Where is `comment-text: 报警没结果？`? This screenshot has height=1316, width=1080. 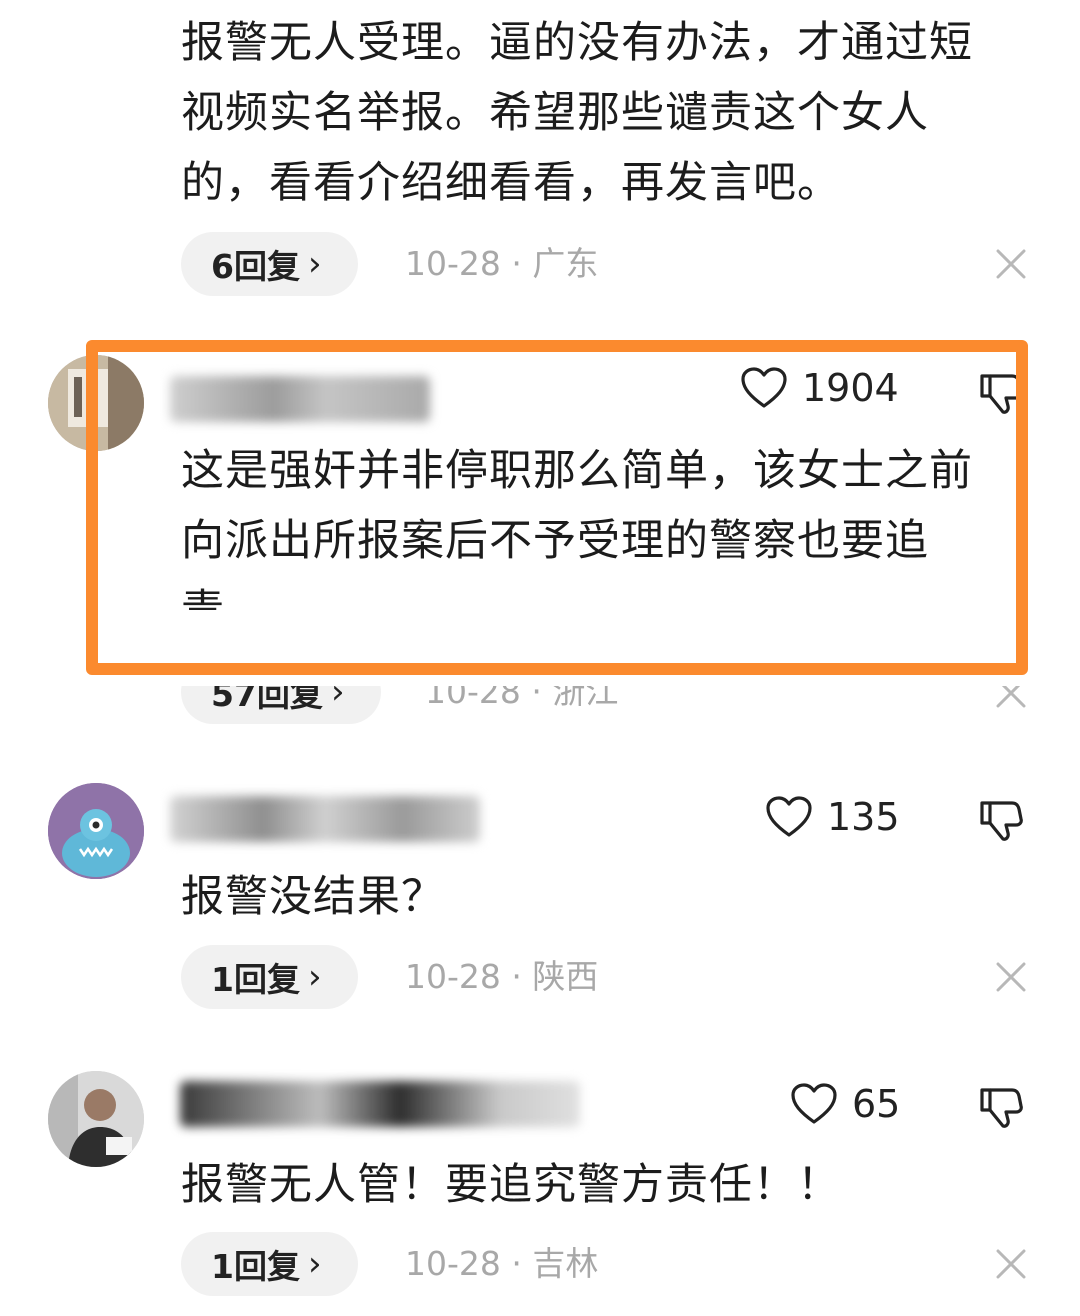
comment-text: 报警没结果？ is located at coordinates (313, 897).